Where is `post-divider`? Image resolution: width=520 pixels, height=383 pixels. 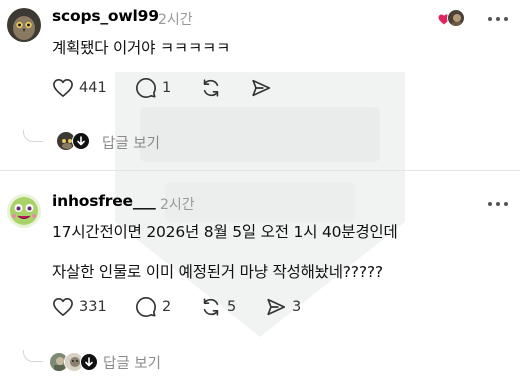 post-divider is located at coordinates (260, 170).